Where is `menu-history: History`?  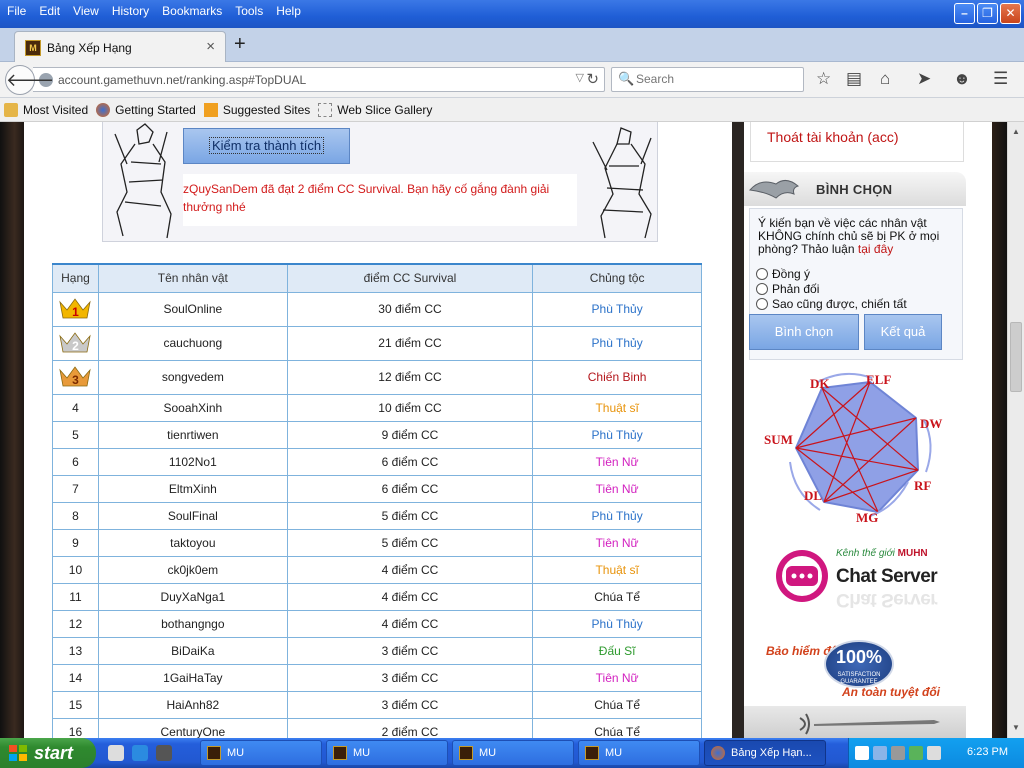 menu-history: History is located at coordinates (130, 11).